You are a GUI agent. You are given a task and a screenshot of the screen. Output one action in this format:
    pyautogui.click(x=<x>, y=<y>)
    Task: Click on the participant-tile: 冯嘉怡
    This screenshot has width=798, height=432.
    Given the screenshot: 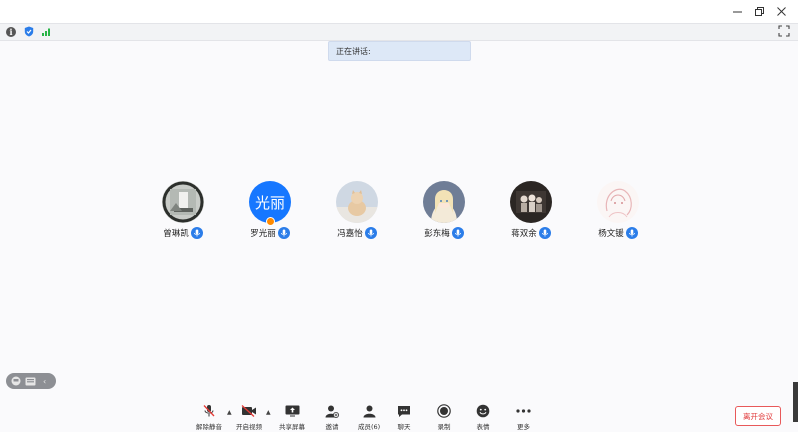 What is the action you would take?
    pyautogui.click(x=357, y=210)
    